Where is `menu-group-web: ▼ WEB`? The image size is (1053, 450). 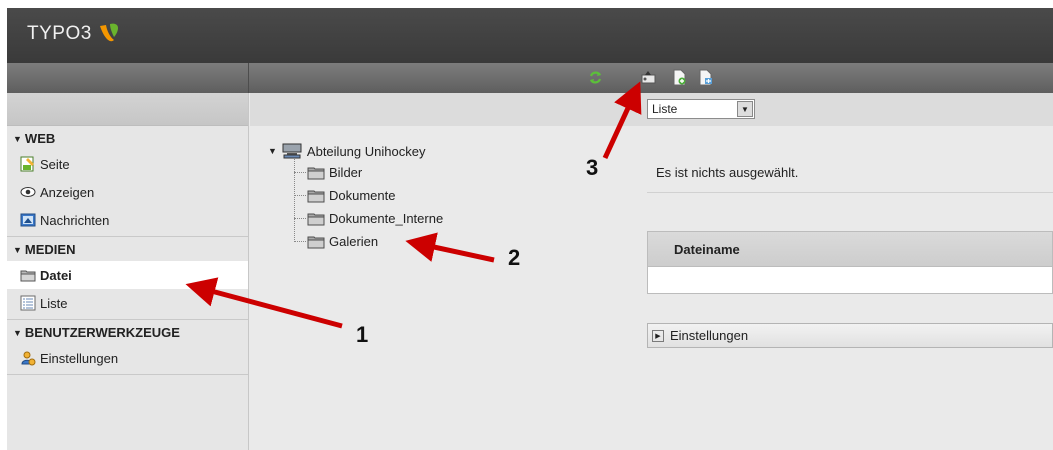
menu-group-web: ▼ WEB is located at coordinates (127, 138).